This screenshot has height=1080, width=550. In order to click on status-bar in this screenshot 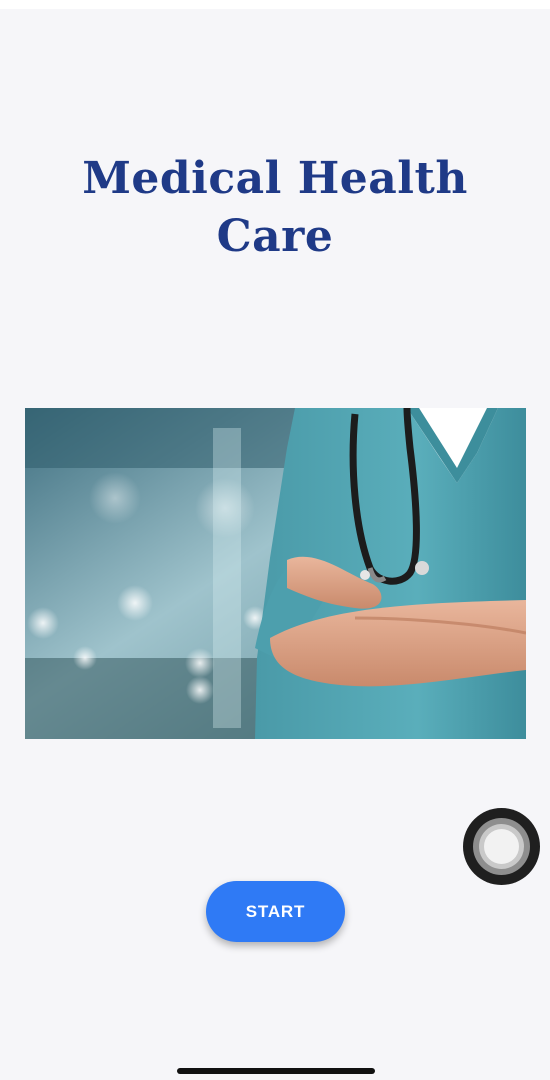, I will do `click(275, 4)`.